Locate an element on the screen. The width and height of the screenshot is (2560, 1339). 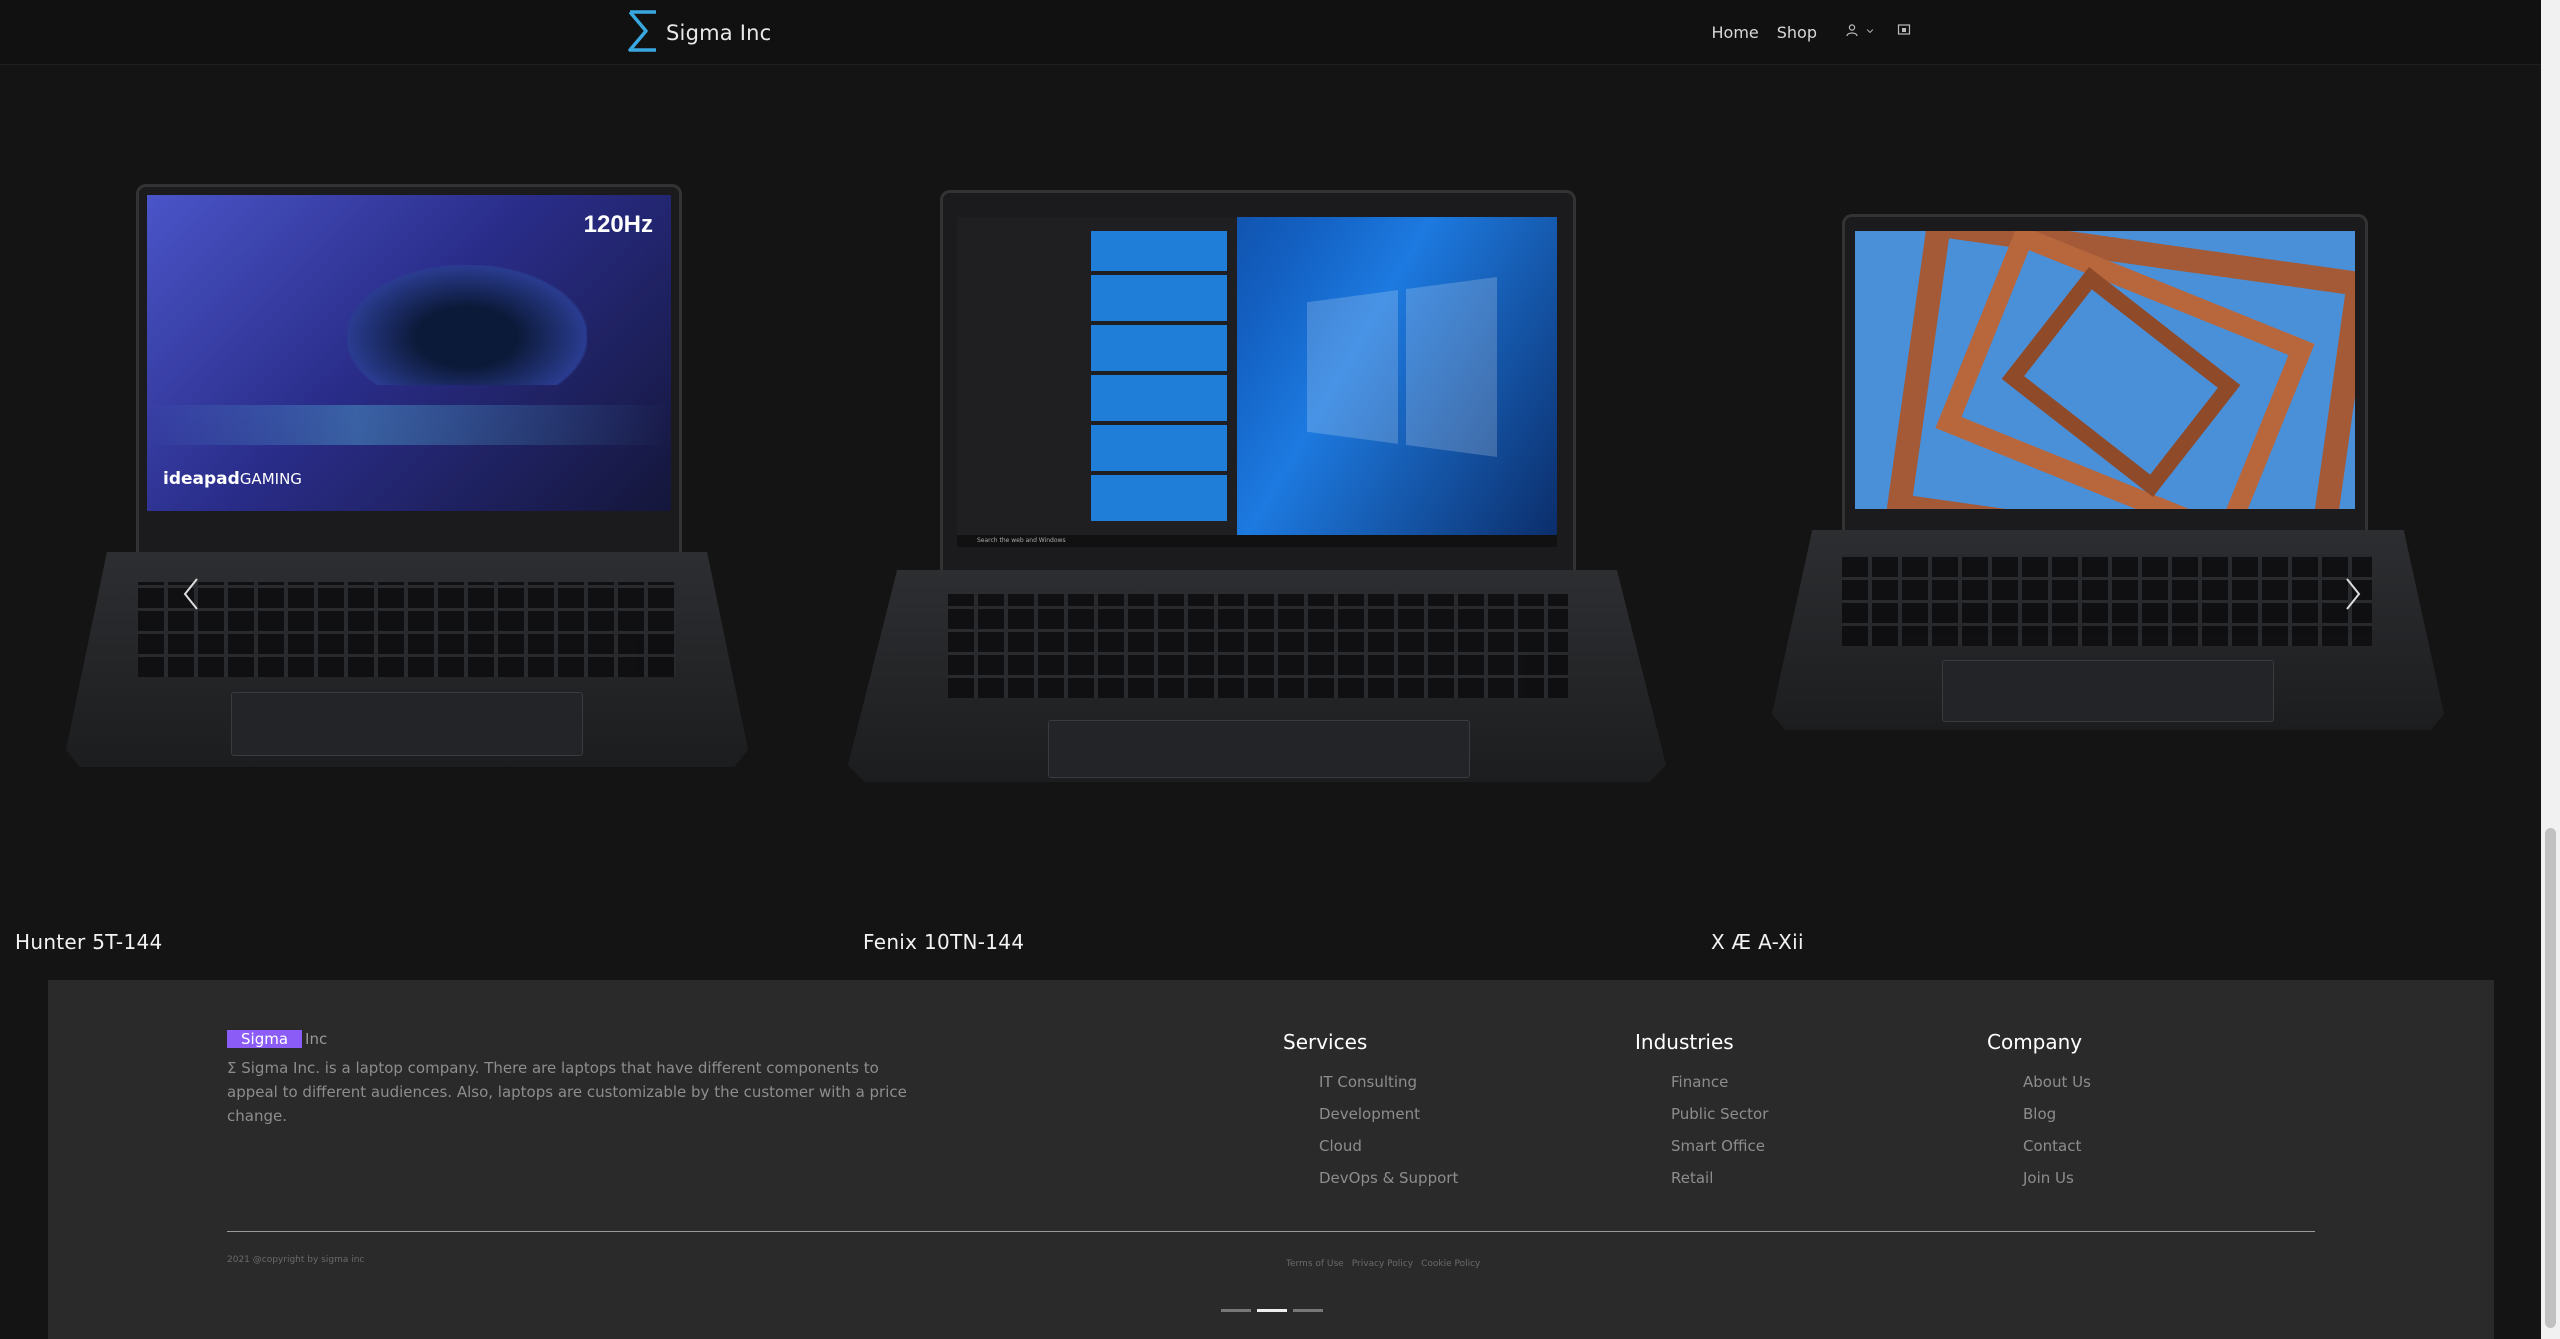
sigma-logo-icon is located at coordinates (644, 33).